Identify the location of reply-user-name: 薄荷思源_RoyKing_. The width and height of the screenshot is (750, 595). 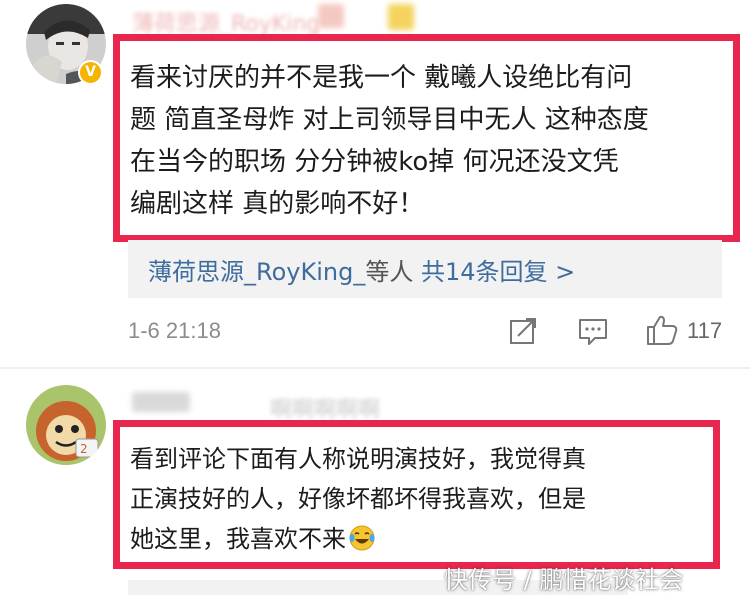
(256, 272).